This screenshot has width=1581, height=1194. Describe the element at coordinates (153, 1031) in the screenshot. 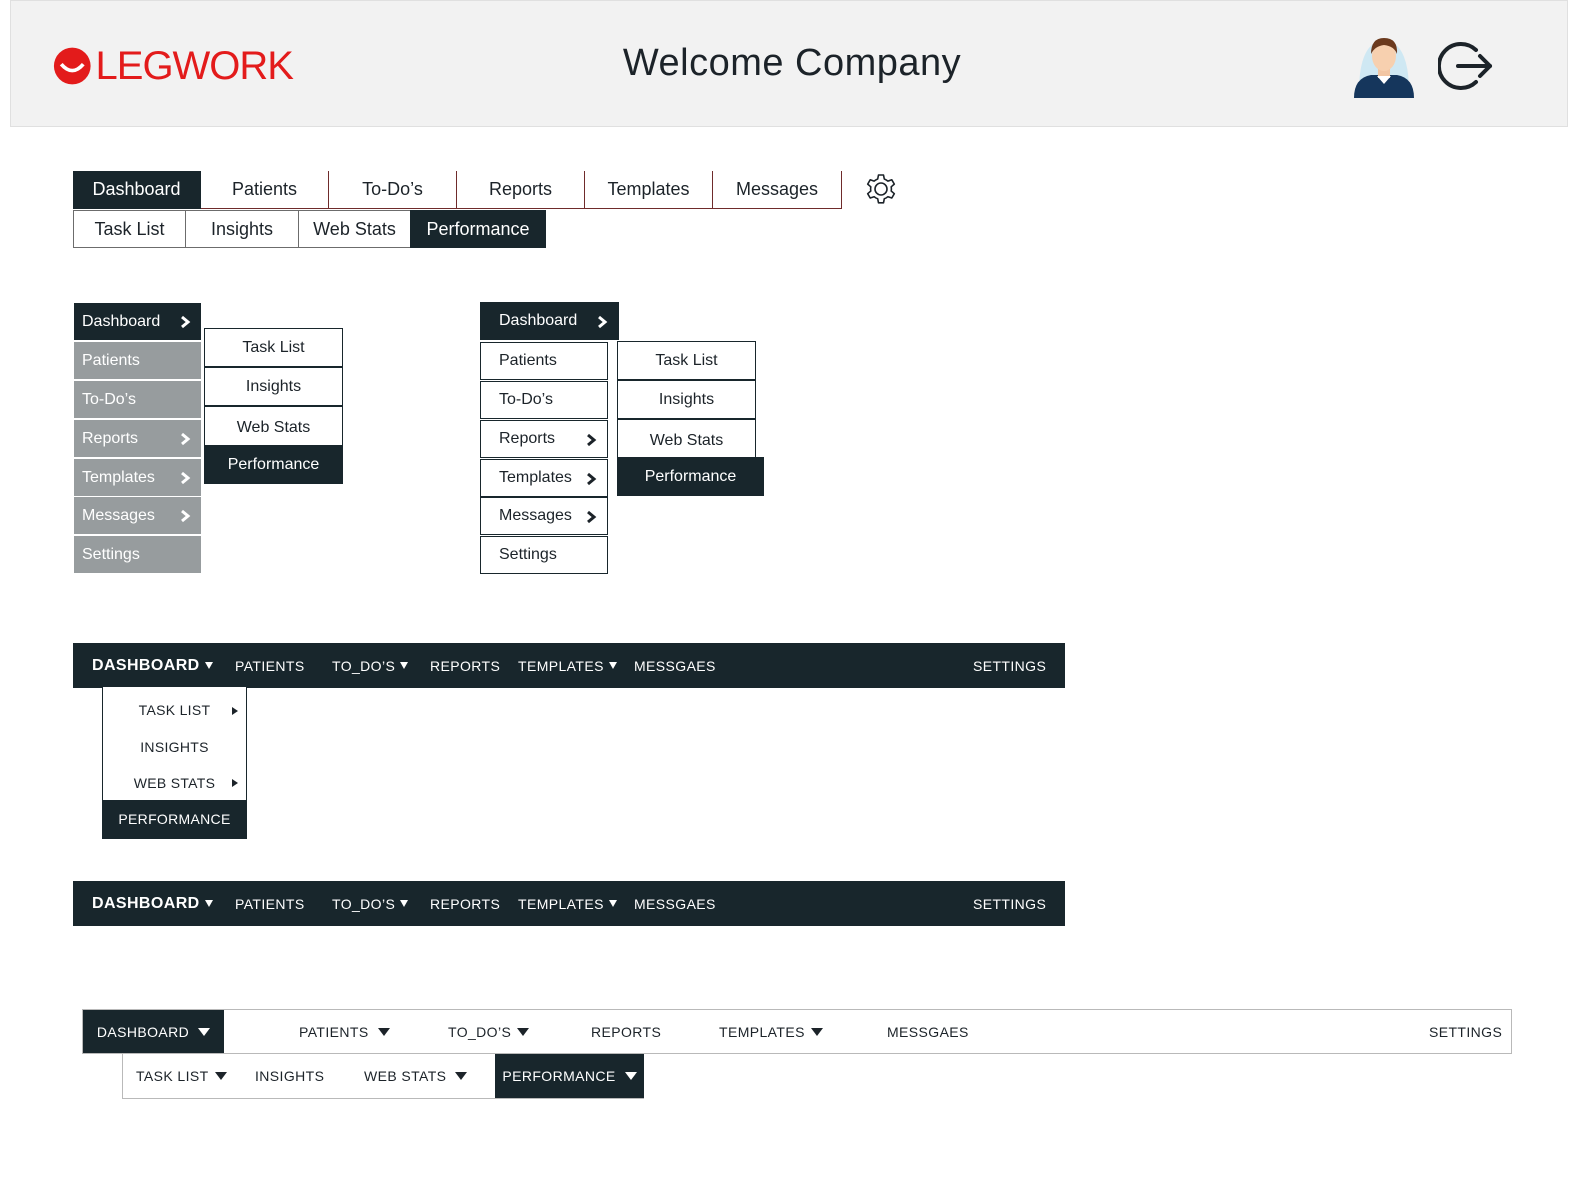

I see `lnav-dashboard: DASHBOARD` at that location.